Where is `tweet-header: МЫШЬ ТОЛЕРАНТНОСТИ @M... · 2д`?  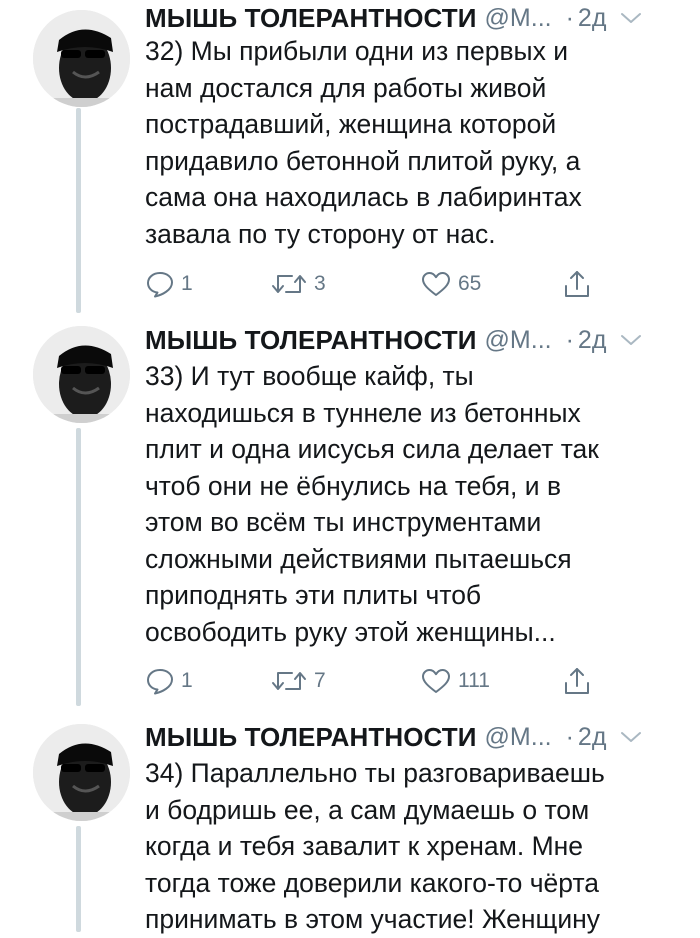 tweet-header: МЫШЬ ТОЛЕРАНТНОСТИ @M... · 2д is located at coordinates (413, 737).